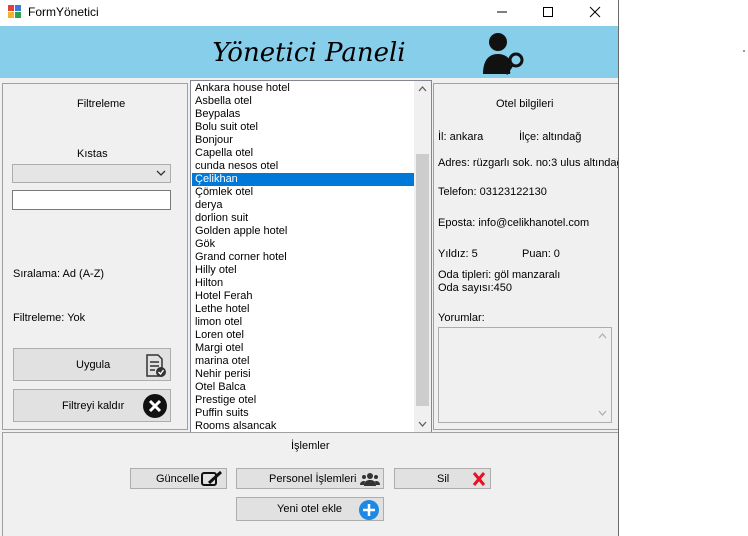 Image resolution: width=748 pixels, height=536 pixels. I want to click on staff-operations-button: Personel İşlemleri, so click(310, 478).